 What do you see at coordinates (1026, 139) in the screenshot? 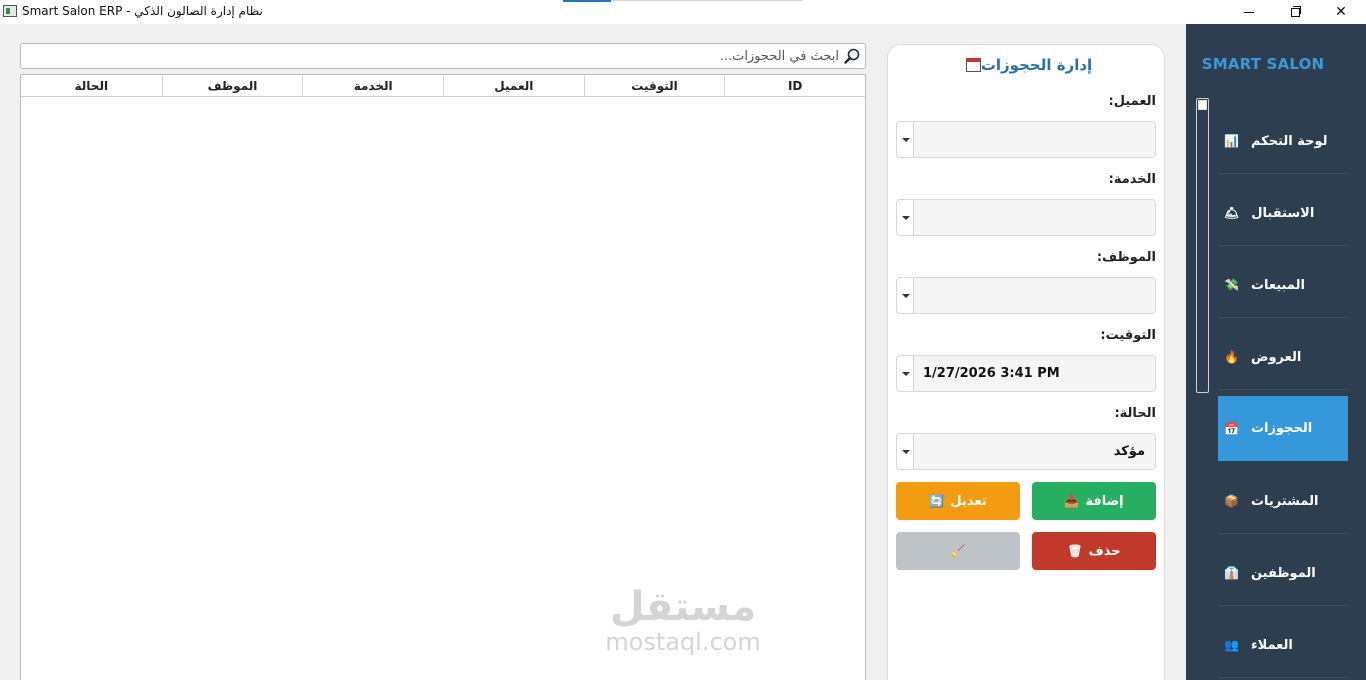
I see `client-combobox` at bounding box center [1026, 139].